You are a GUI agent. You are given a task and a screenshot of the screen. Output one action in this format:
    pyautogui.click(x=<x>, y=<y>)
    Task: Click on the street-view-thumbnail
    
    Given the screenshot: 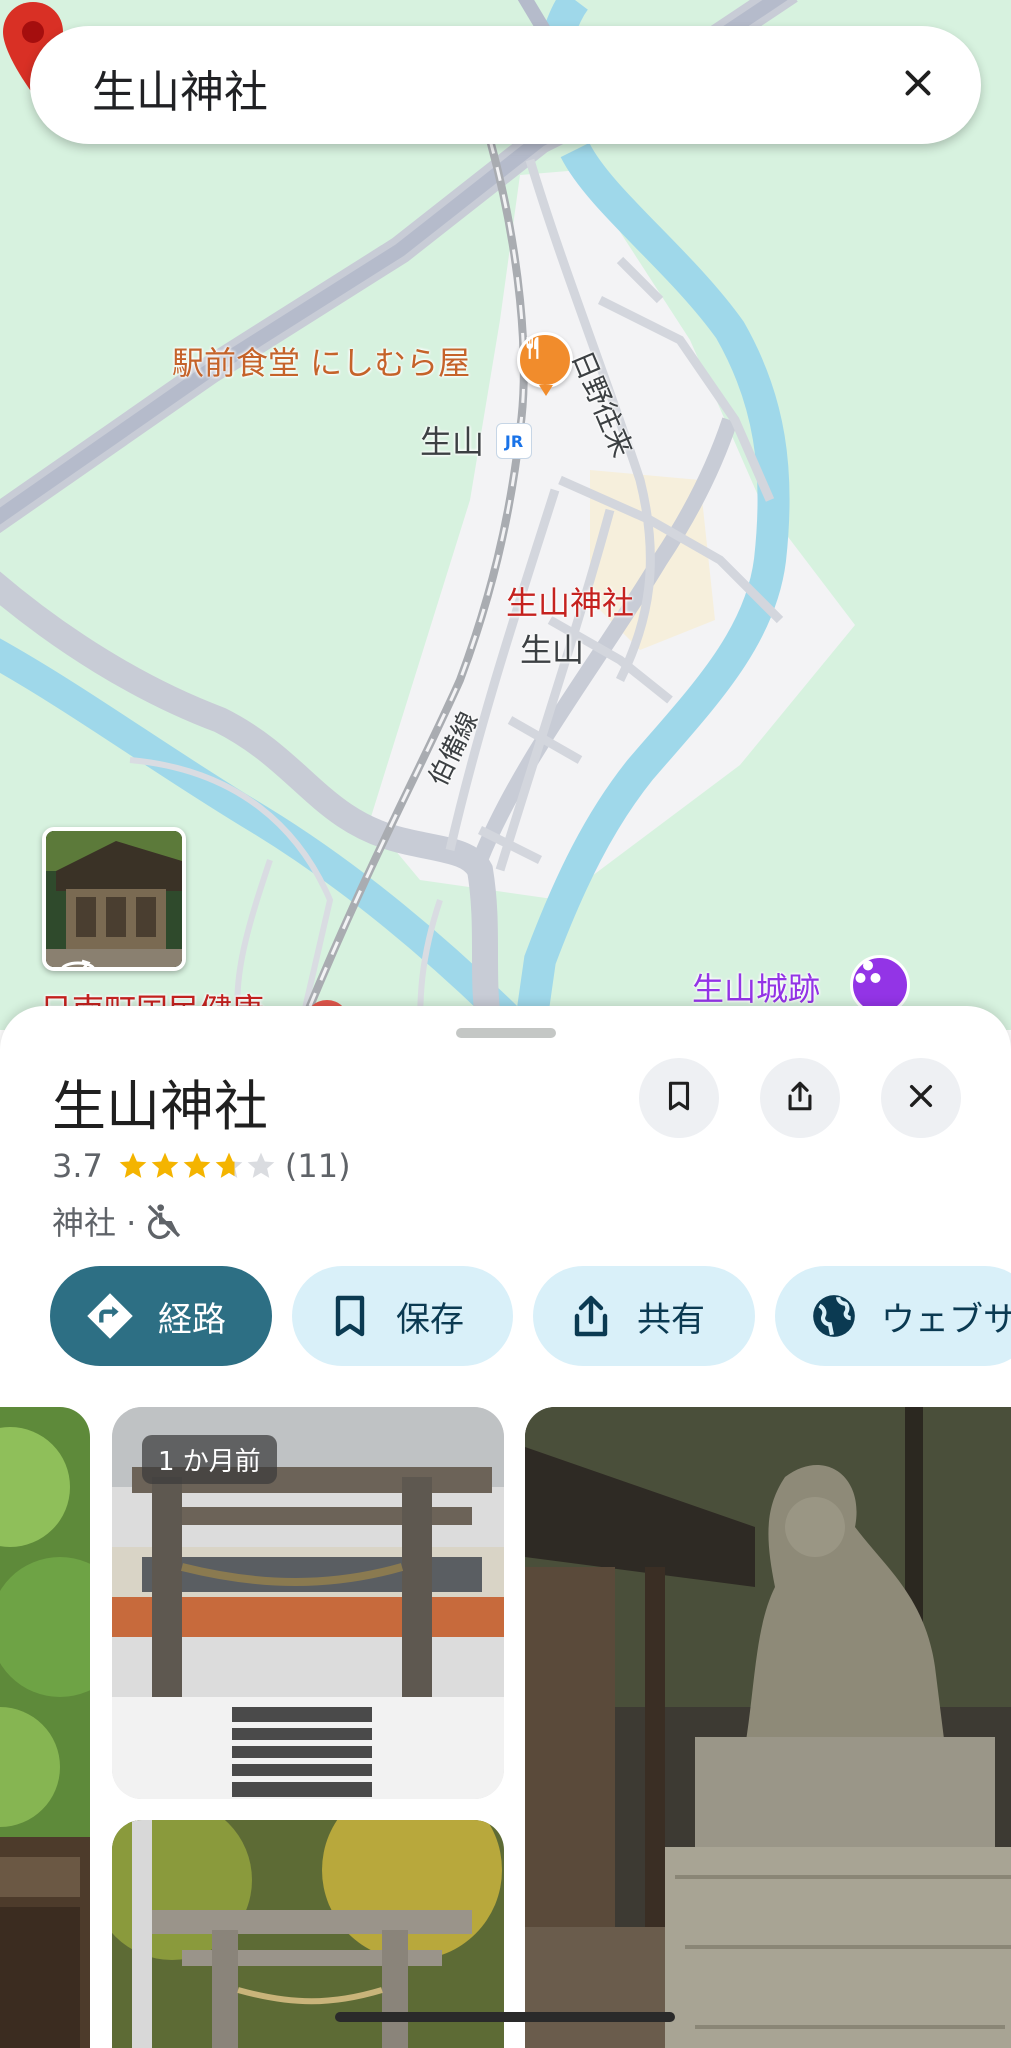 What is the action you would take?
    pyautogui.click(x=114, y=899)
    